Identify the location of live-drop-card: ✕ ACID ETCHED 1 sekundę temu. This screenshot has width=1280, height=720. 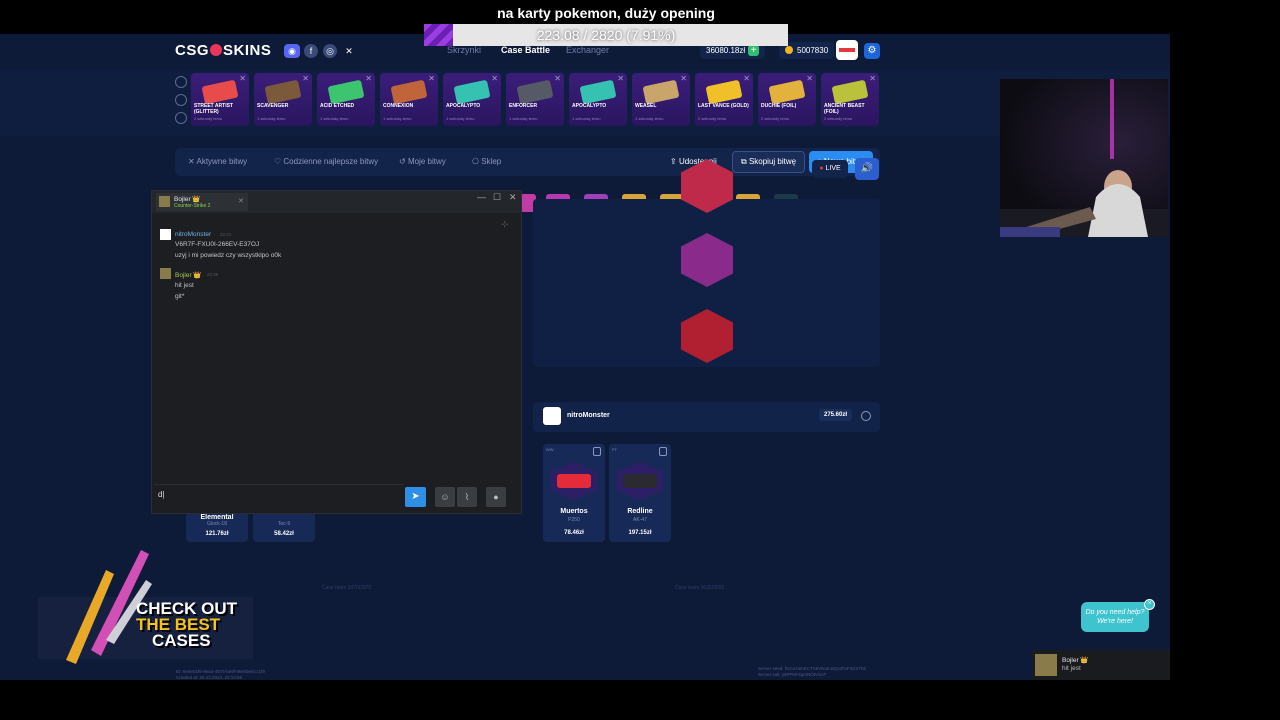
(346, 99).